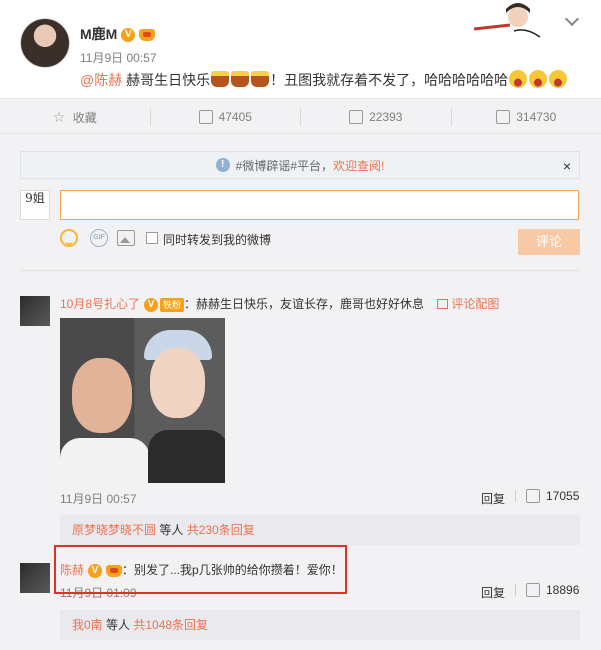  I want to click on info-icon: !, so click(222, 165).